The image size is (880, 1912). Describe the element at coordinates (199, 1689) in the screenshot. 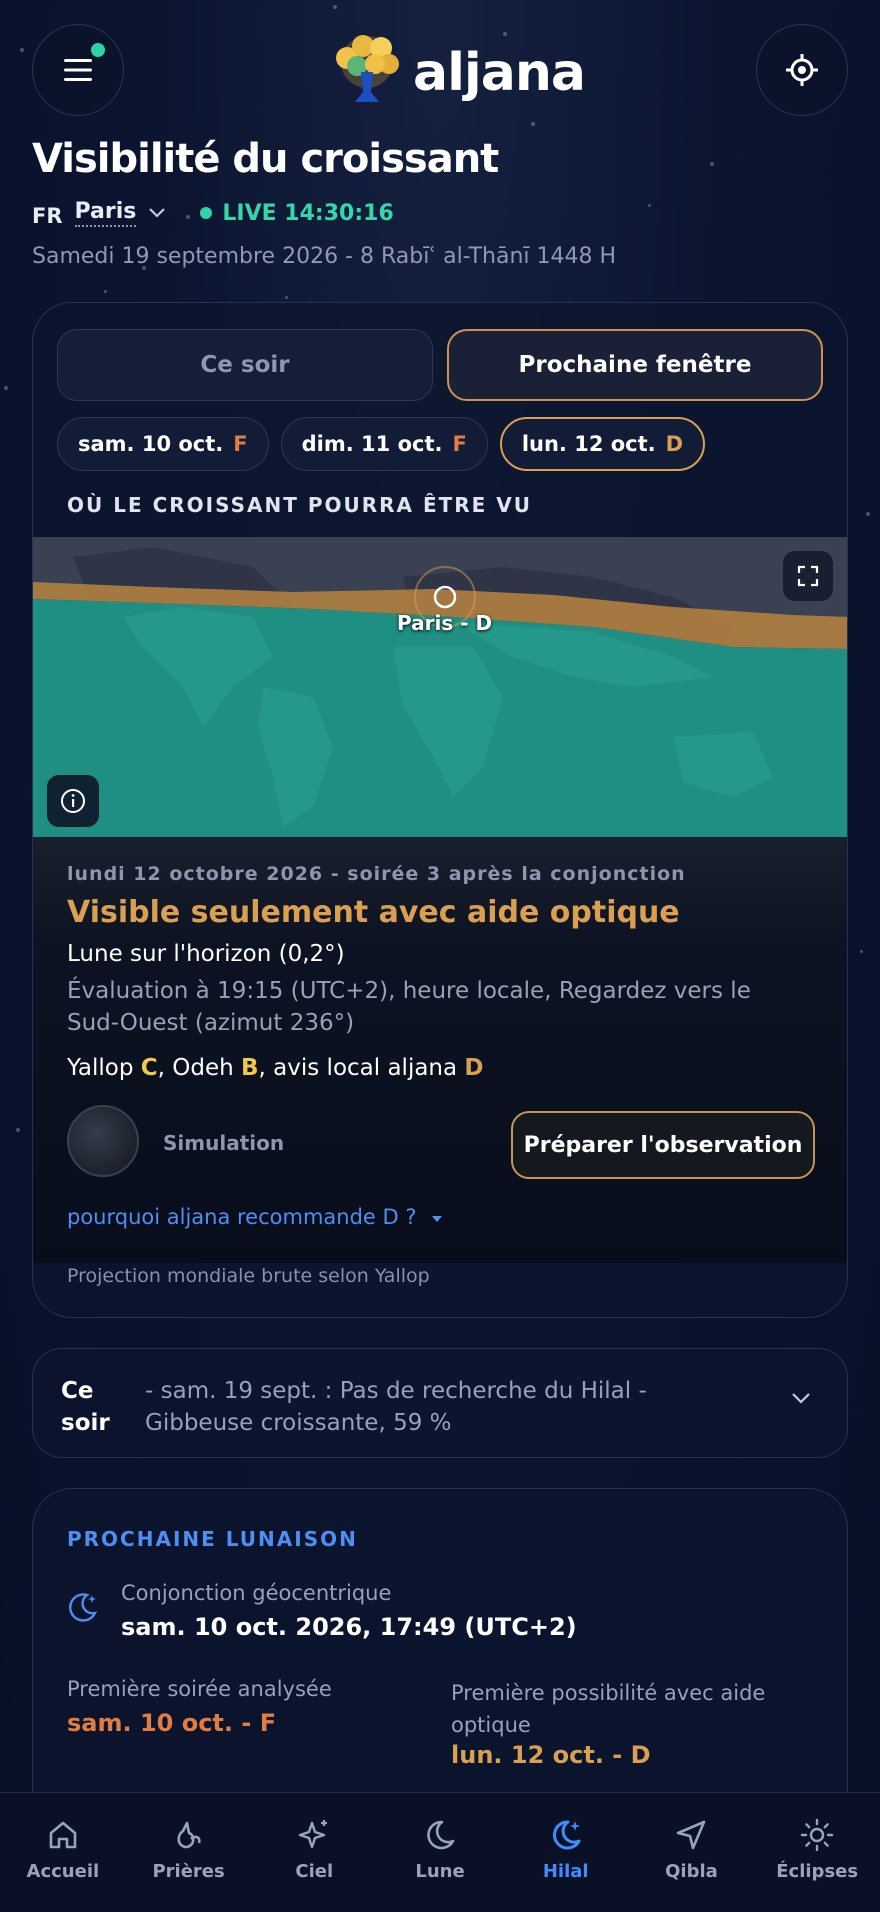

I see `first-evening-label: Première soirée analysée` at that location.